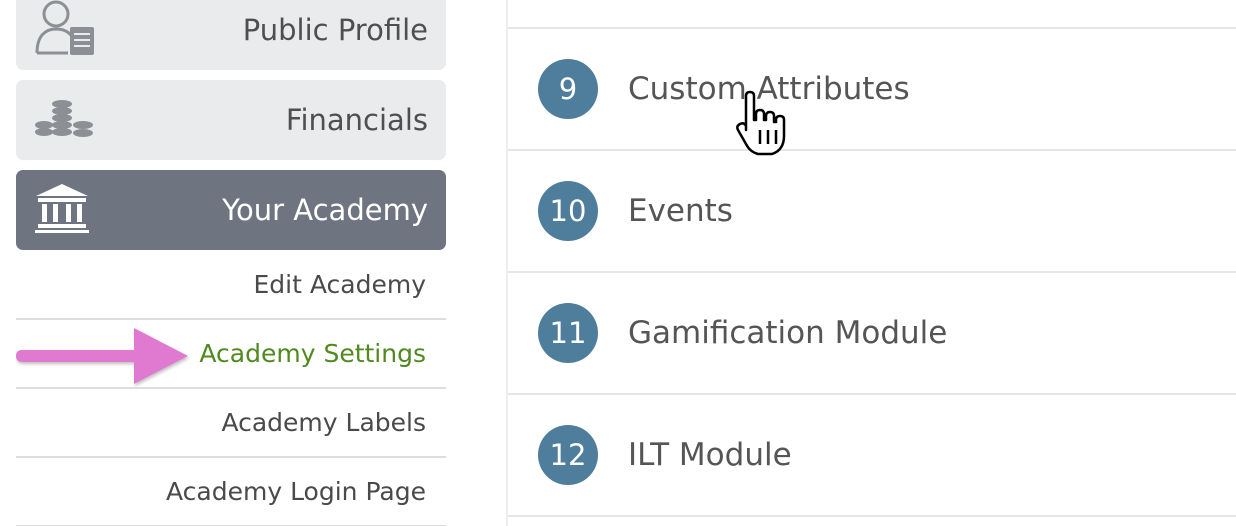  I want to click on step-badge: 10, so click(568, 211).